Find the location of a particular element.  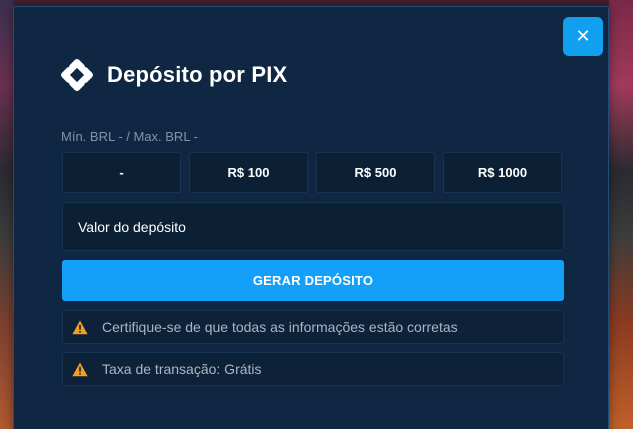

notice-text: Taxa de transação: Grátis is located at coordinates (182, 369).